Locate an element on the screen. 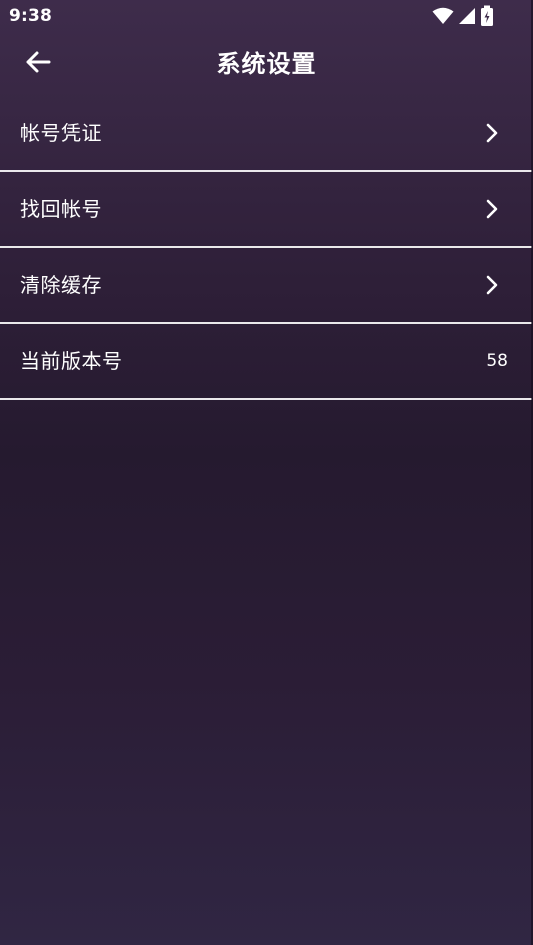 The height and width of the screenshot is (945, 533). settings-item-account-credentials: 帐号凭证 is located at coordinates (266, 134).